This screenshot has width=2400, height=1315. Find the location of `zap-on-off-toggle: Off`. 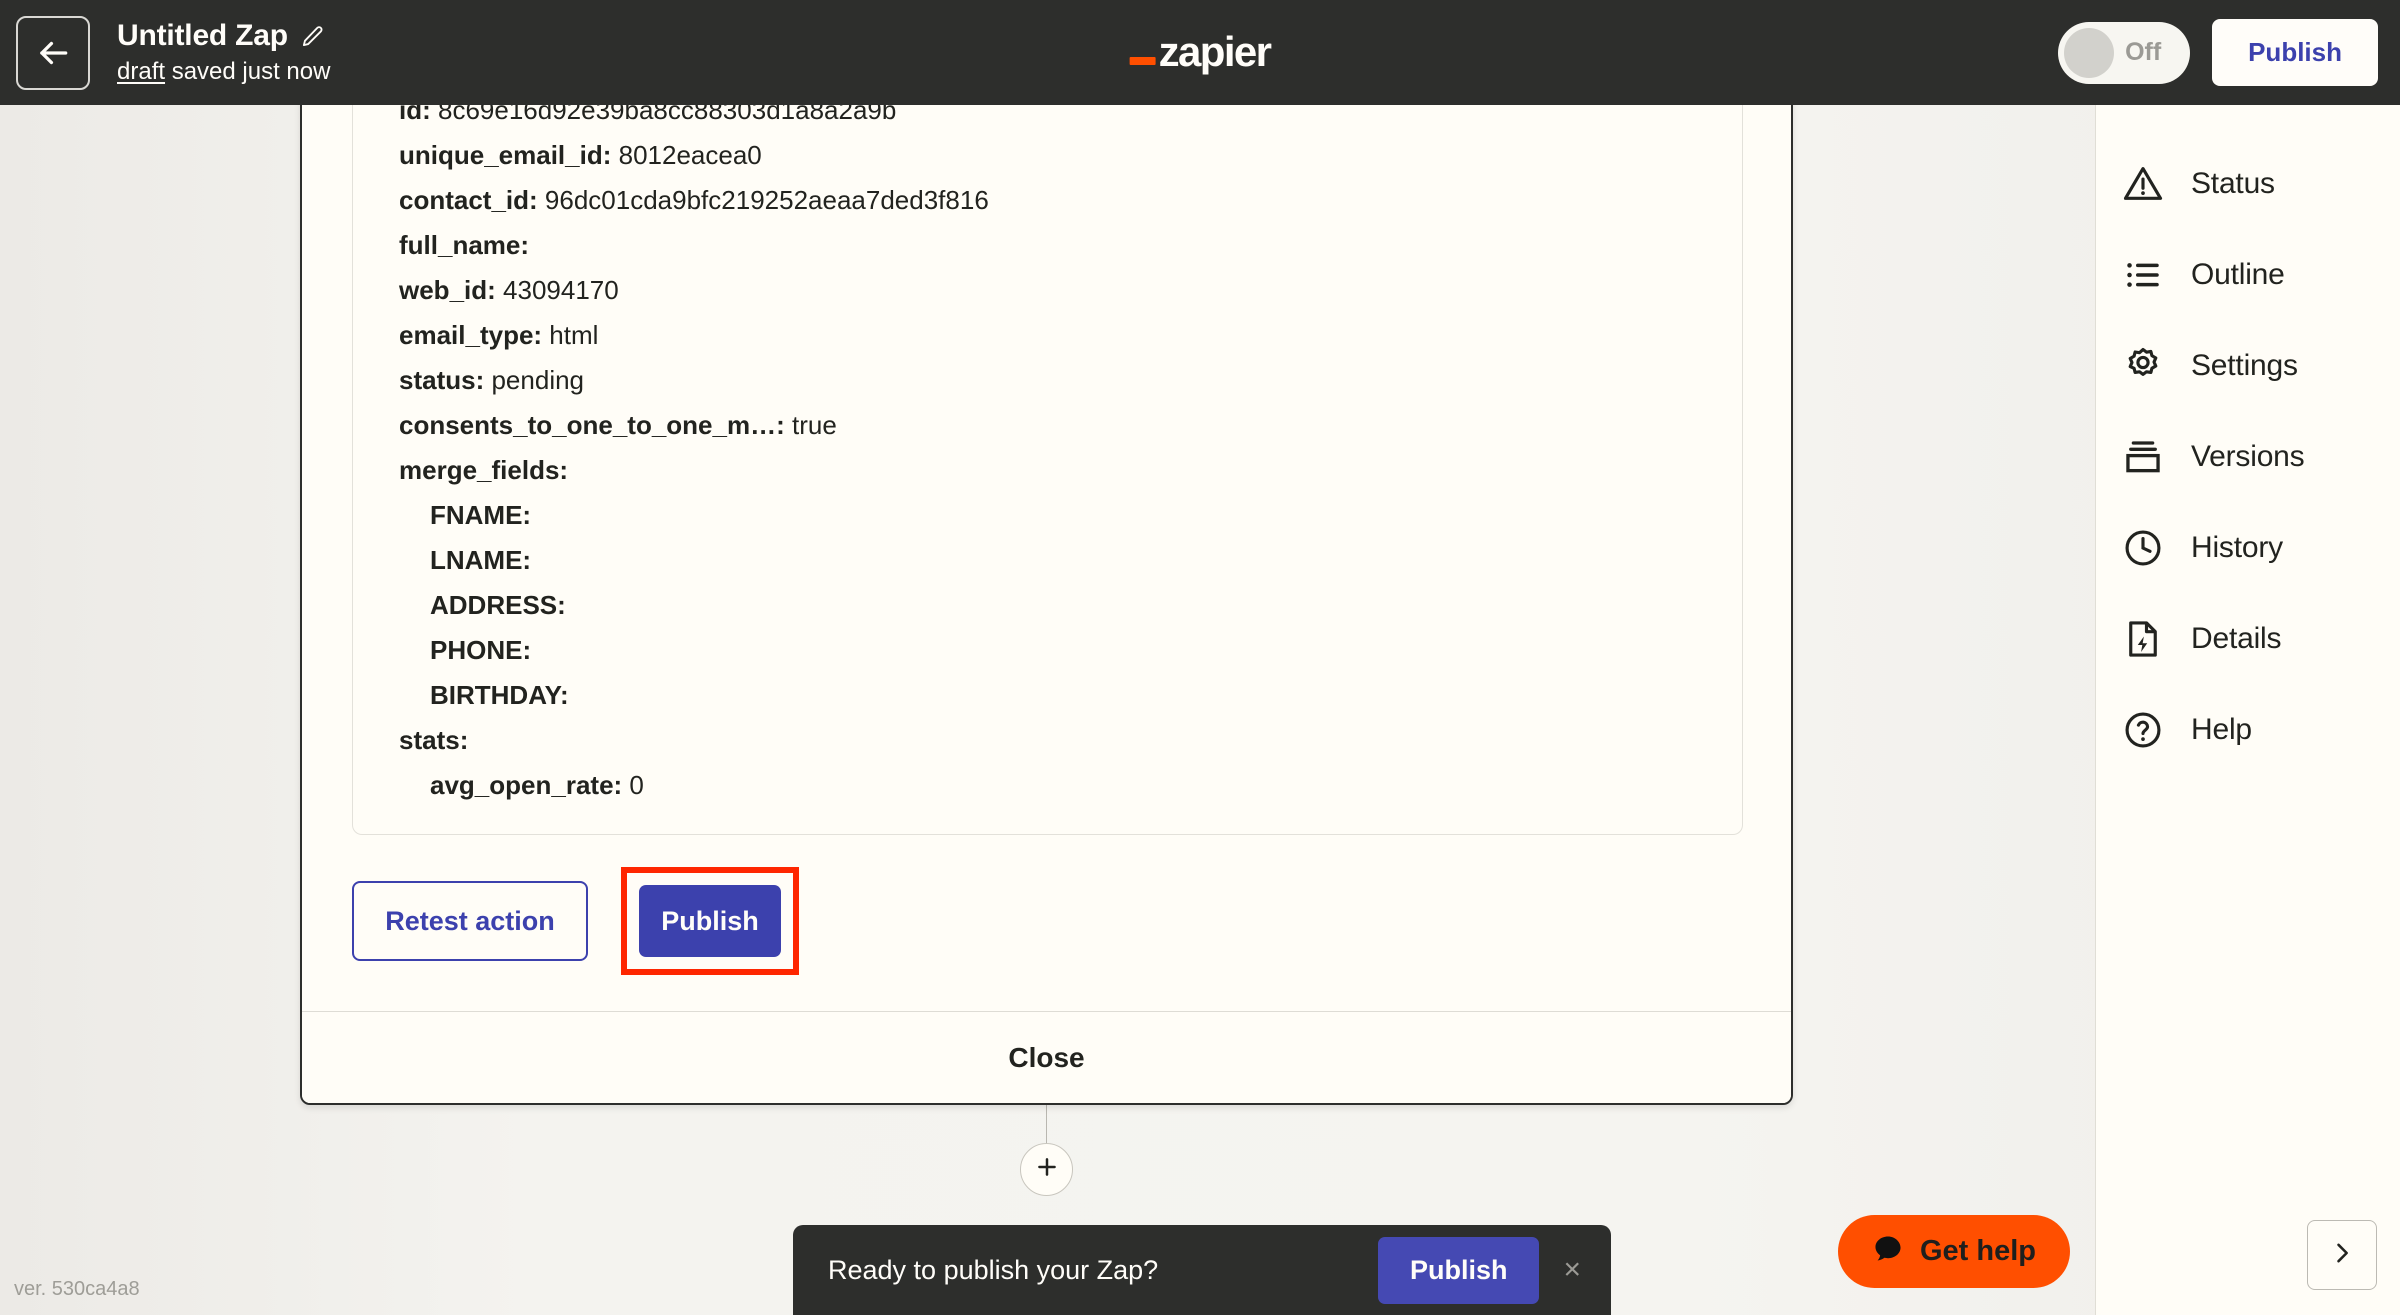

zap-on-off-toggle: Off is located at coordinates (2124, 52).